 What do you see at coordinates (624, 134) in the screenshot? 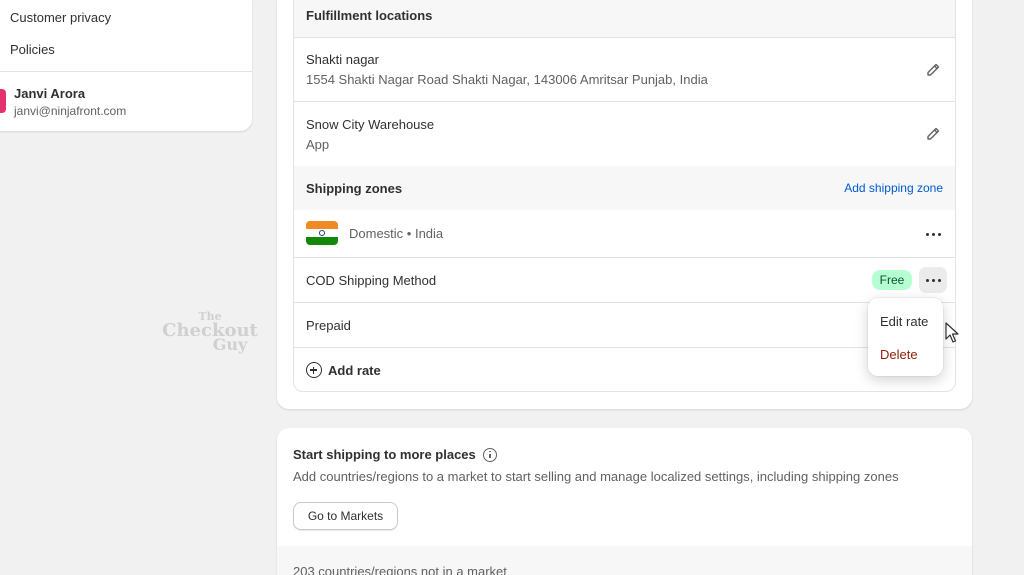
I see `location-row-snow-city-warehouse: Snow City Warehouse App` at bounding box center [624, 134].